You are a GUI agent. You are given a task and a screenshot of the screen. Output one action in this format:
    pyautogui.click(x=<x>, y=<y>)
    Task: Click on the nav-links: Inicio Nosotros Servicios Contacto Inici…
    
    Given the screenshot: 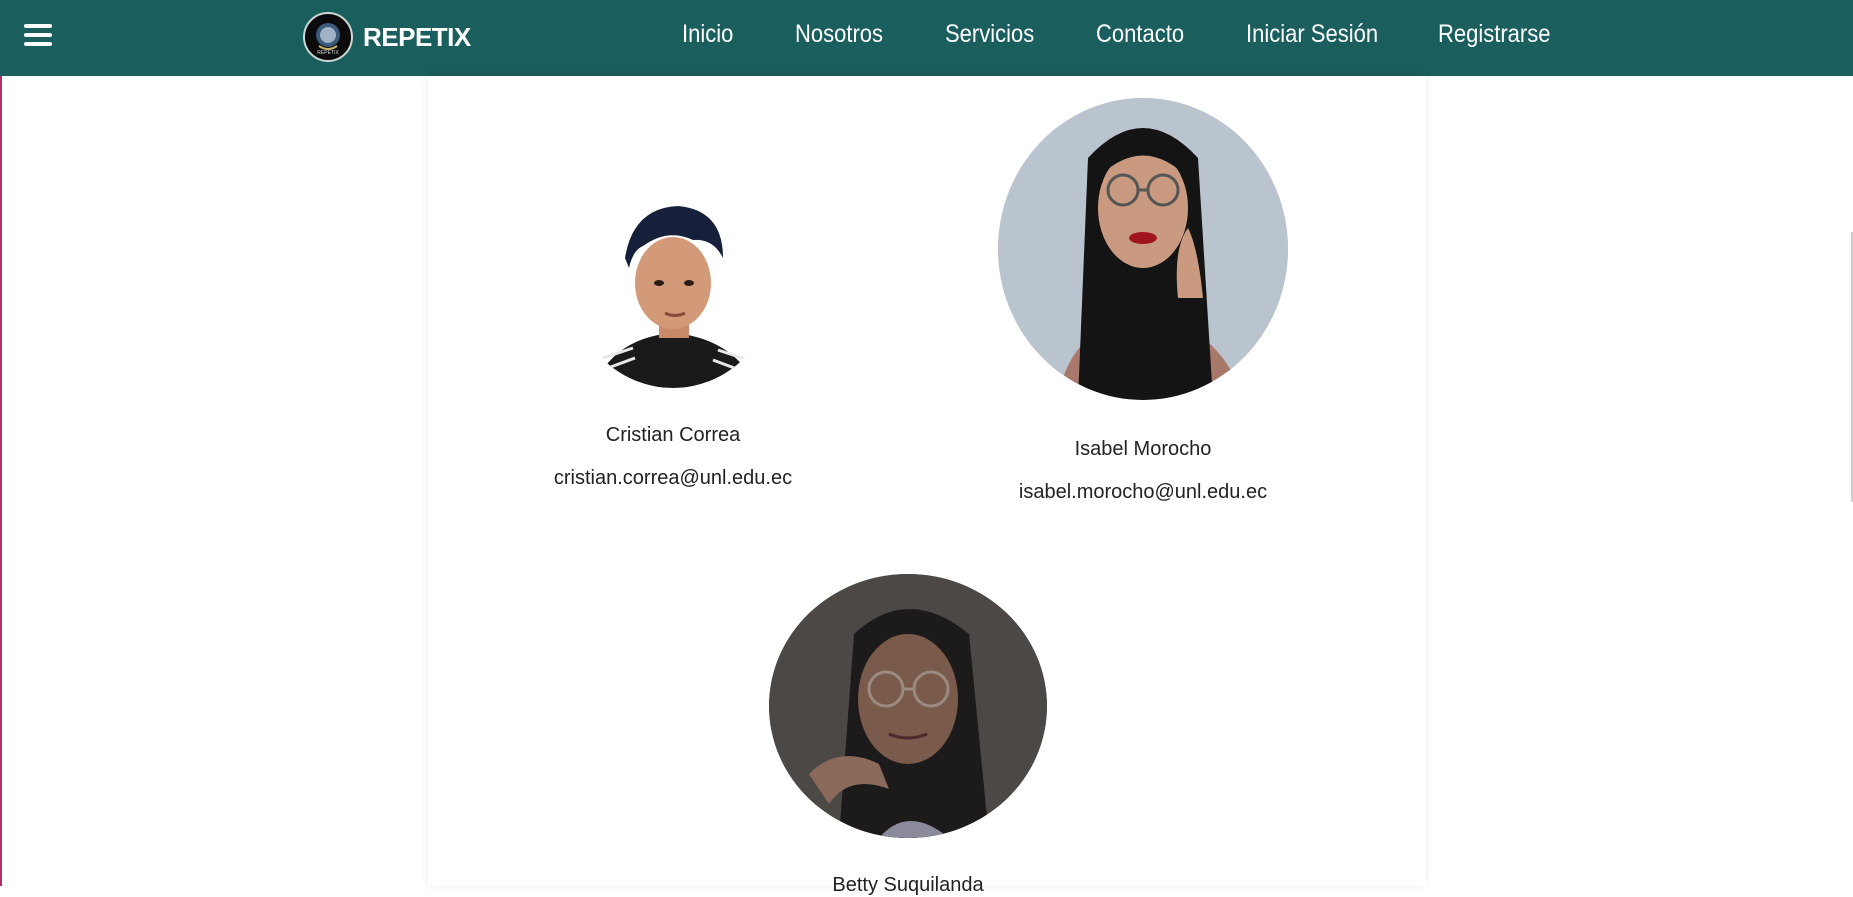 What is the action you would take?
    pyautogui.click(x=926, y=38)
    